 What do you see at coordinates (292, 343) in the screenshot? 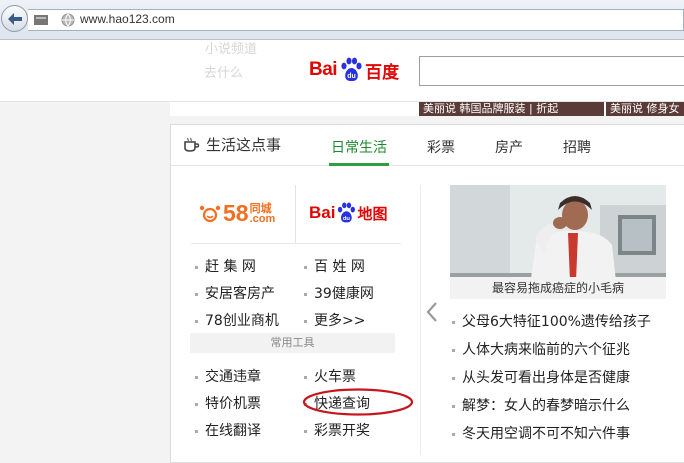
I see `common-tools-header: 常用工具` at bounding box center [292, 343].